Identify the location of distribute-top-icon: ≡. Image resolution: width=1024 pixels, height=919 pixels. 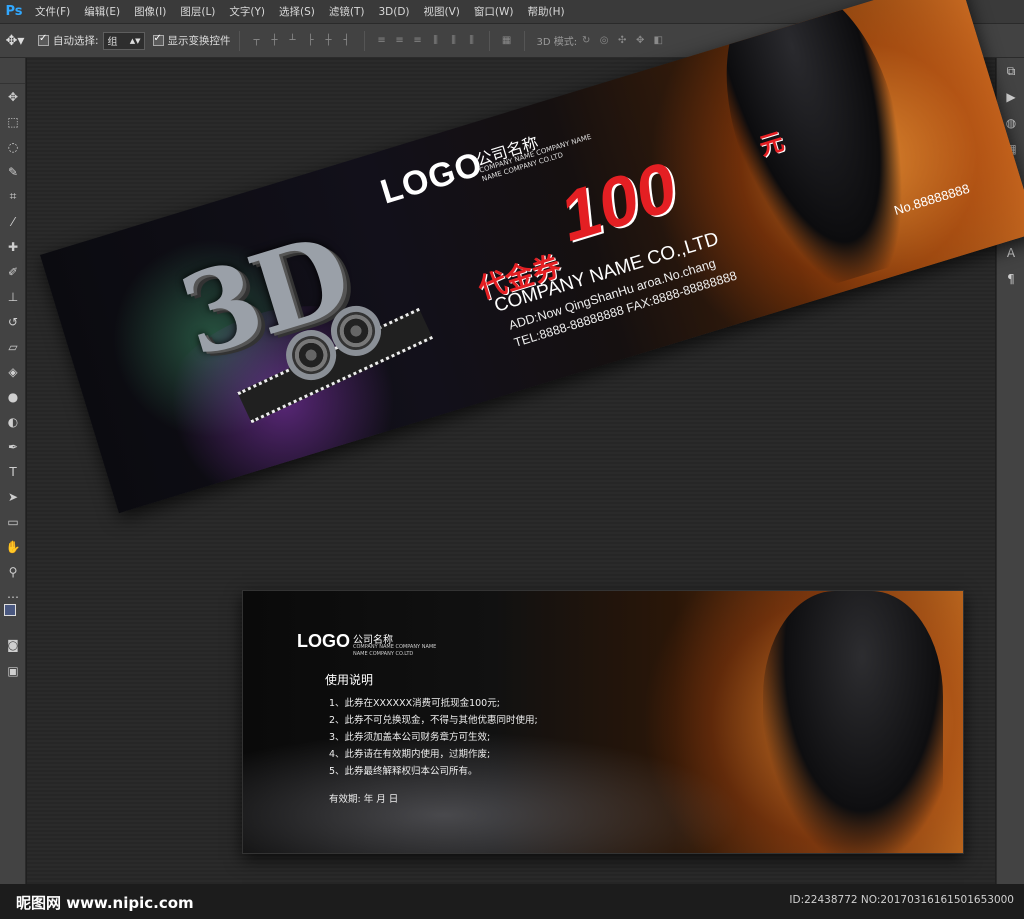
(382, 41).